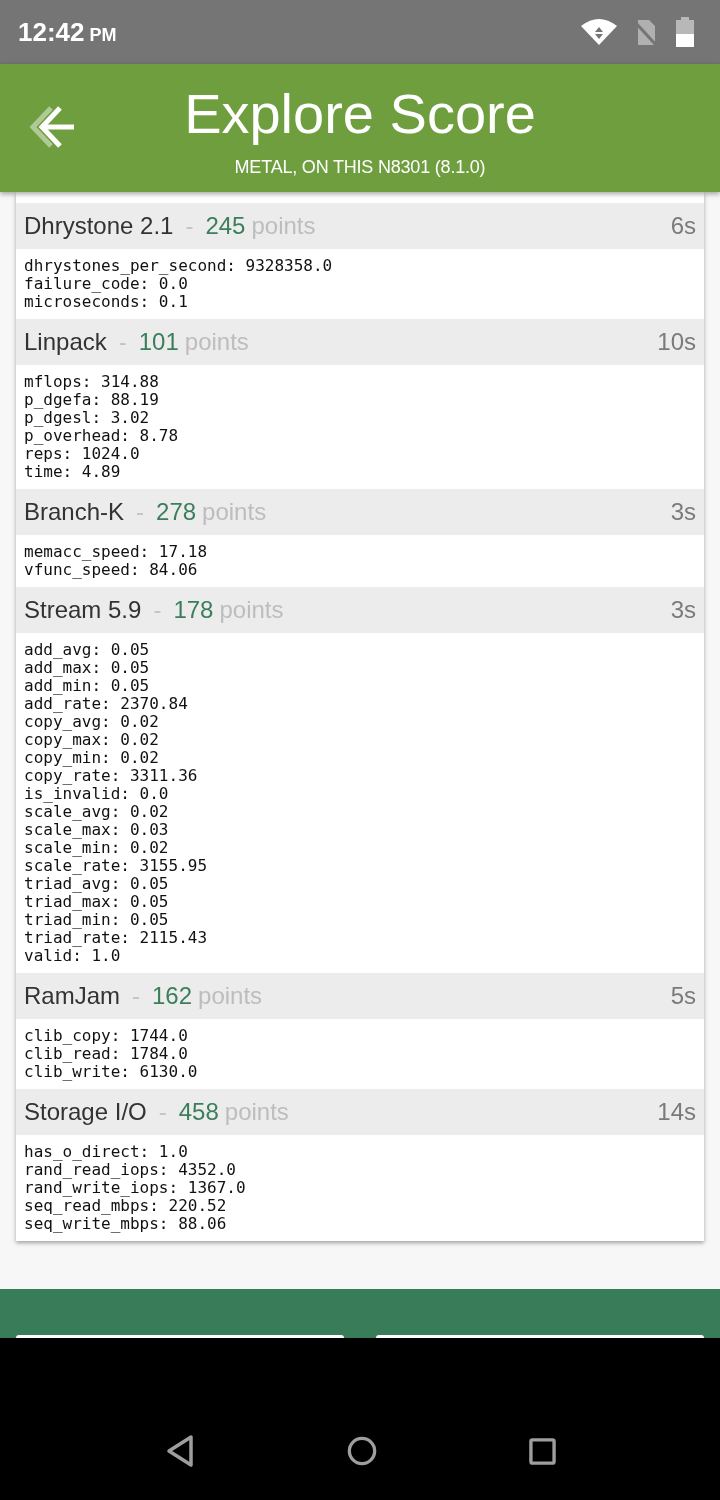 The image size is (720, 1500). Describe the element at coordinates (92, 400) in the screenshot. I see `metric-line: p_dgefa: 88.19` at that location.